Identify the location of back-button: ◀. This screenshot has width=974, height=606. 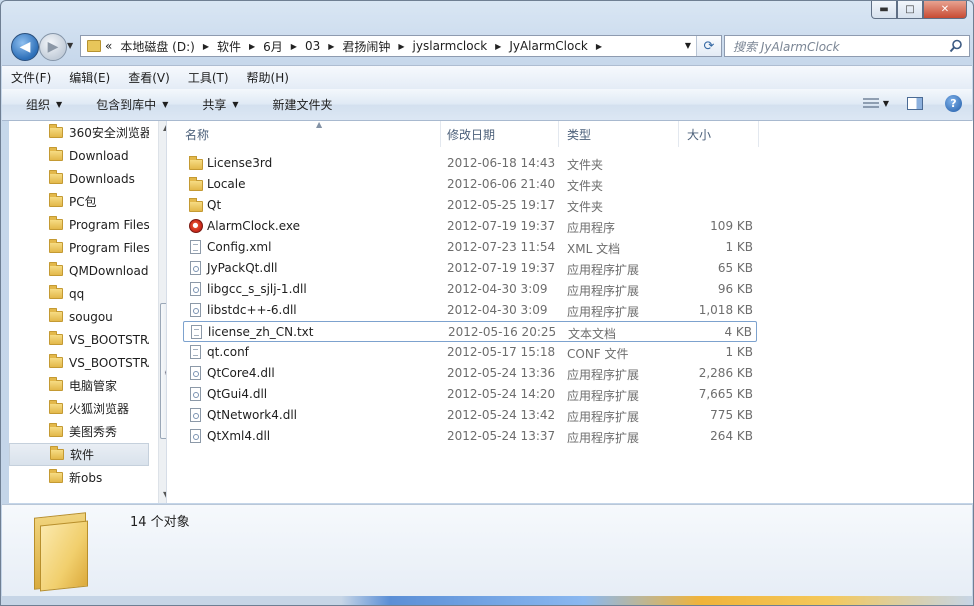
(25, 47).